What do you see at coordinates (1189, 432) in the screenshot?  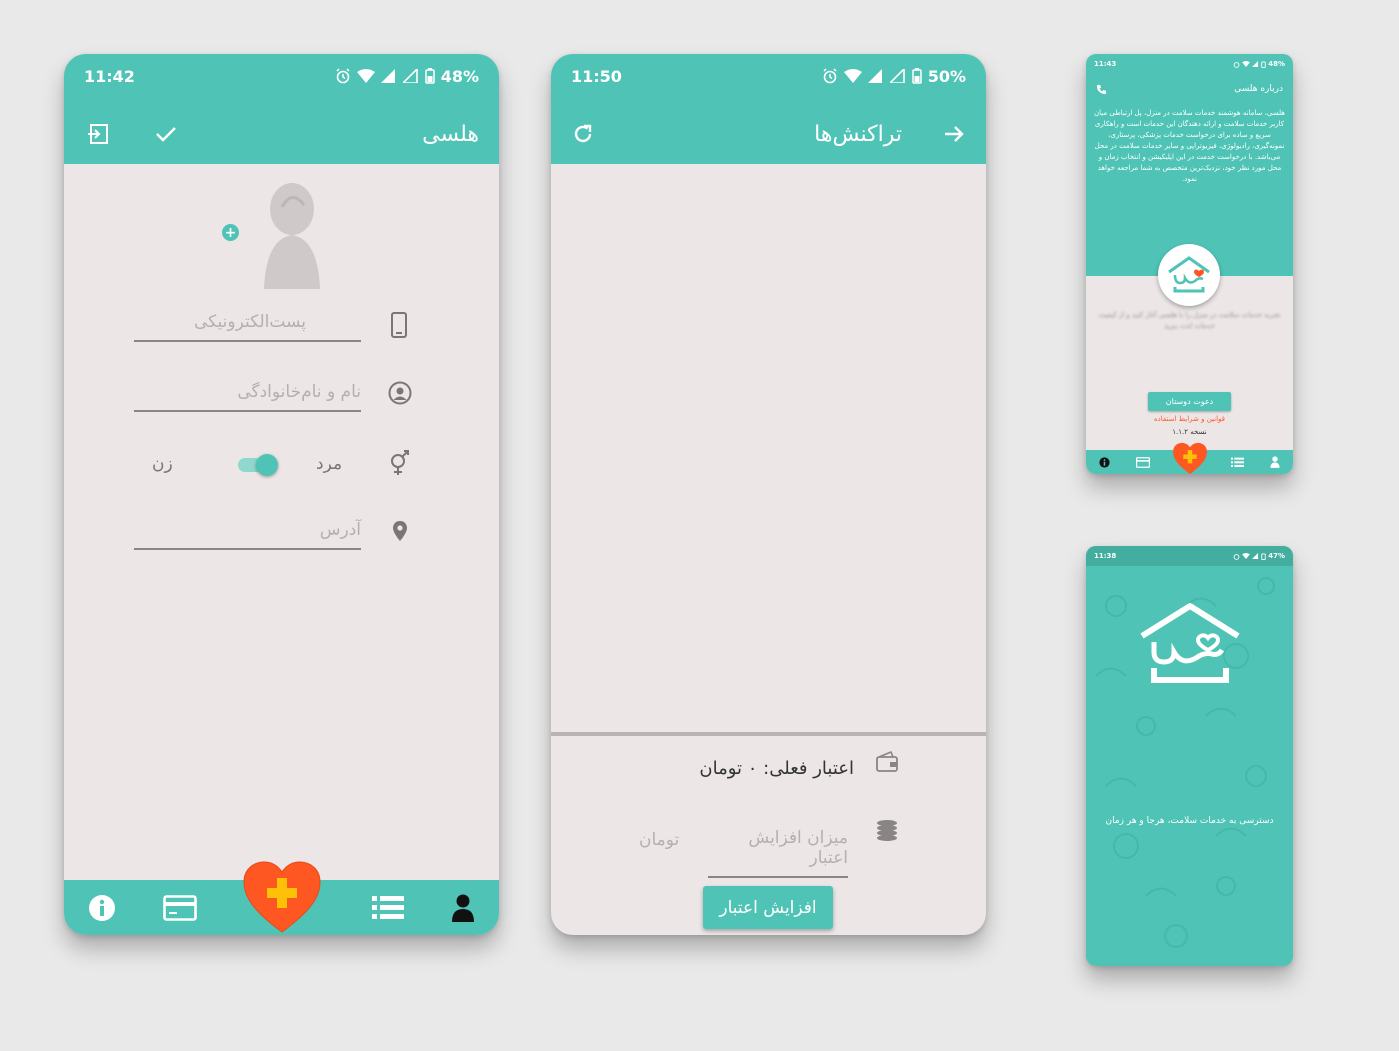 I see `version-label: نسخه ۱.۱.۲` at bounding box center [1189, 432].